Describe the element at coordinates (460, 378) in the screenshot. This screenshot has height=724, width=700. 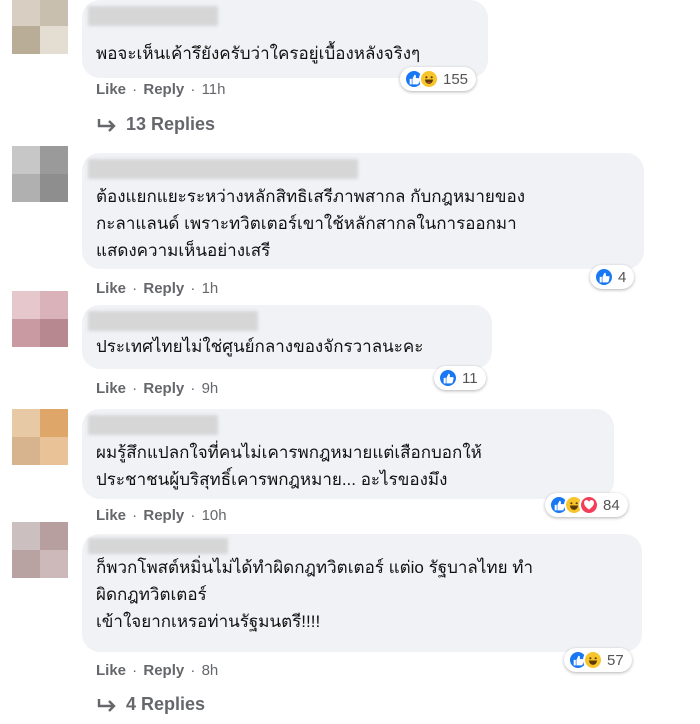
I see `reaction-summary: 11` at that location.